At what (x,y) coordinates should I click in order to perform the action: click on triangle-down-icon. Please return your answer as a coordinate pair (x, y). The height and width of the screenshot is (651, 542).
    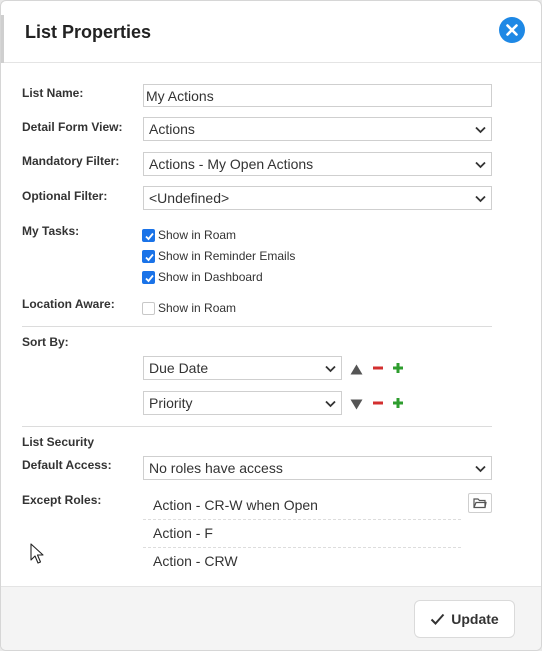
    Looking at the image, I should click on (356, 404).